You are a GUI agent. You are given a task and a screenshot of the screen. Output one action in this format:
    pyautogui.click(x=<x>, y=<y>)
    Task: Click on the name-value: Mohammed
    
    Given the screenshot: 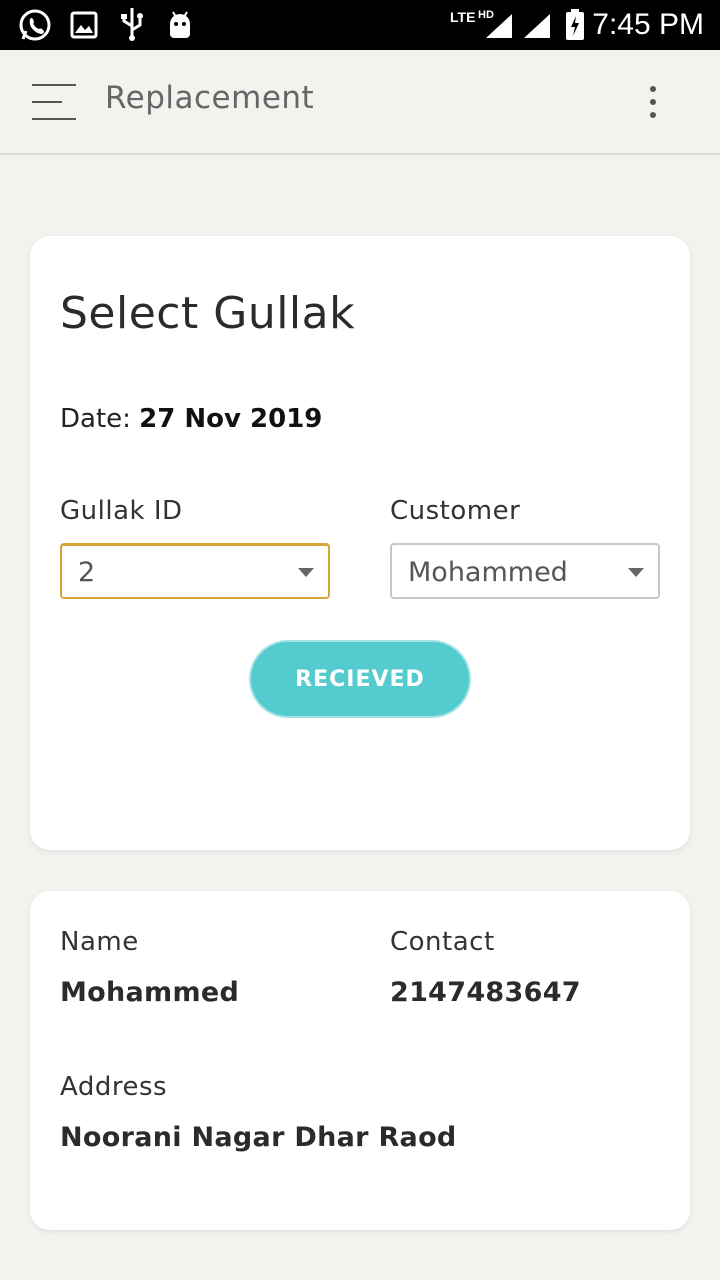 What is the action you would take?
    pyautogui.click(x=150, y=992)
    